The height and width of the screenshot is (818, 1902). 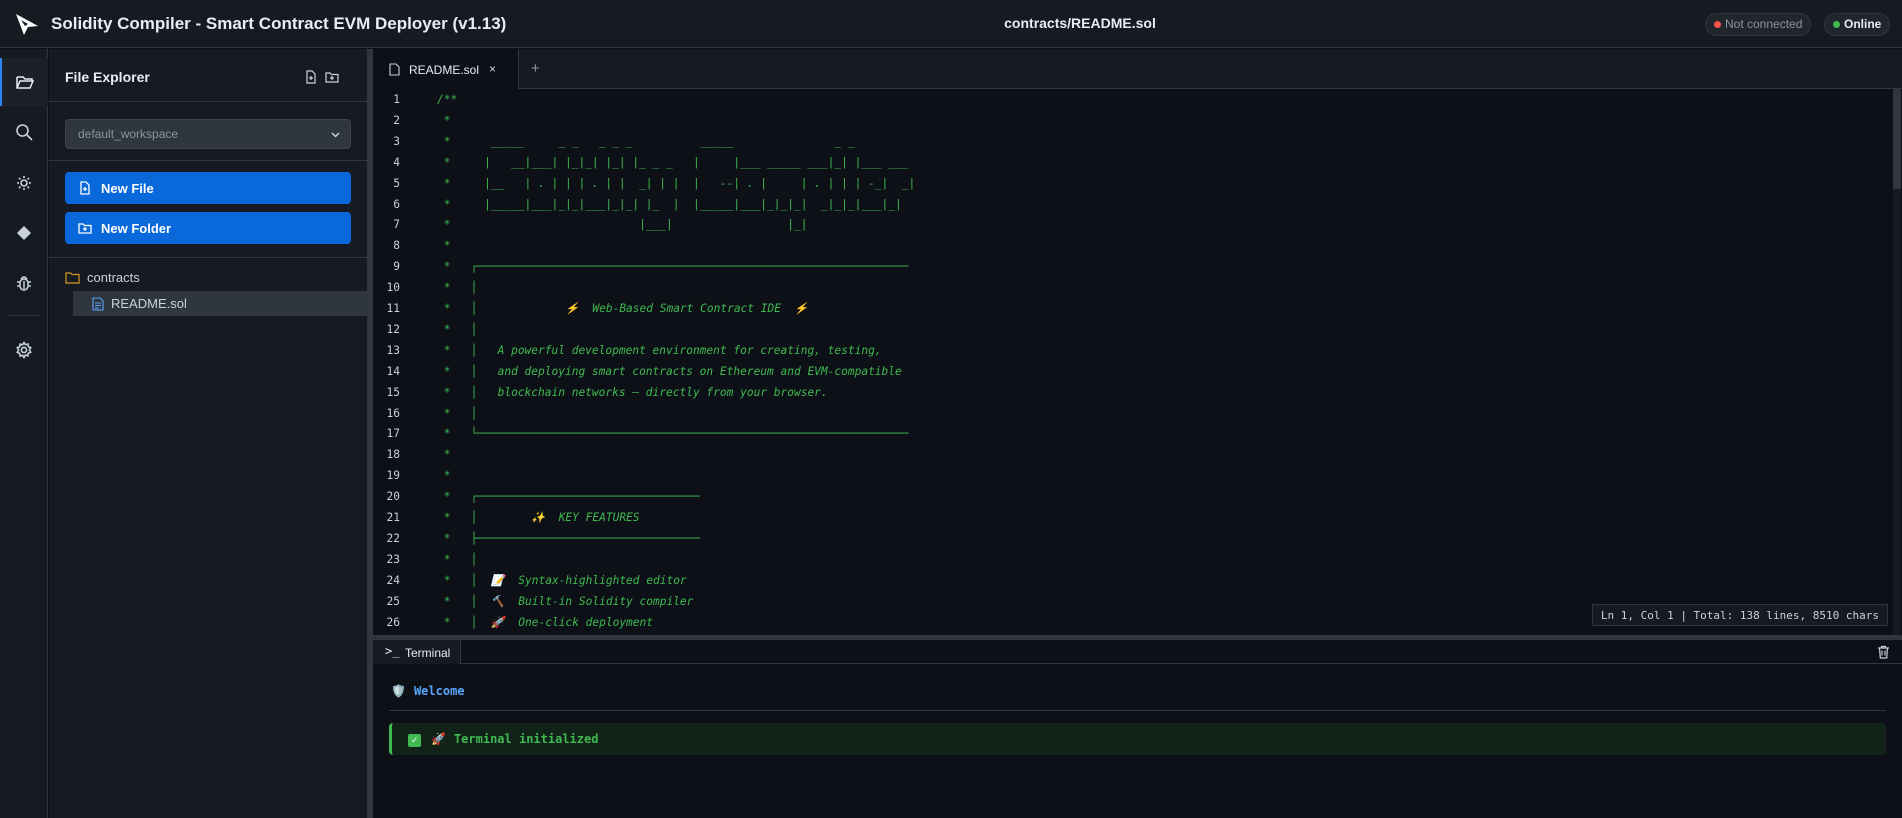 What do you see at coordinates (393, 601) in the screenshot?
I see `line-number: 25` at bounding box center [393, 601].